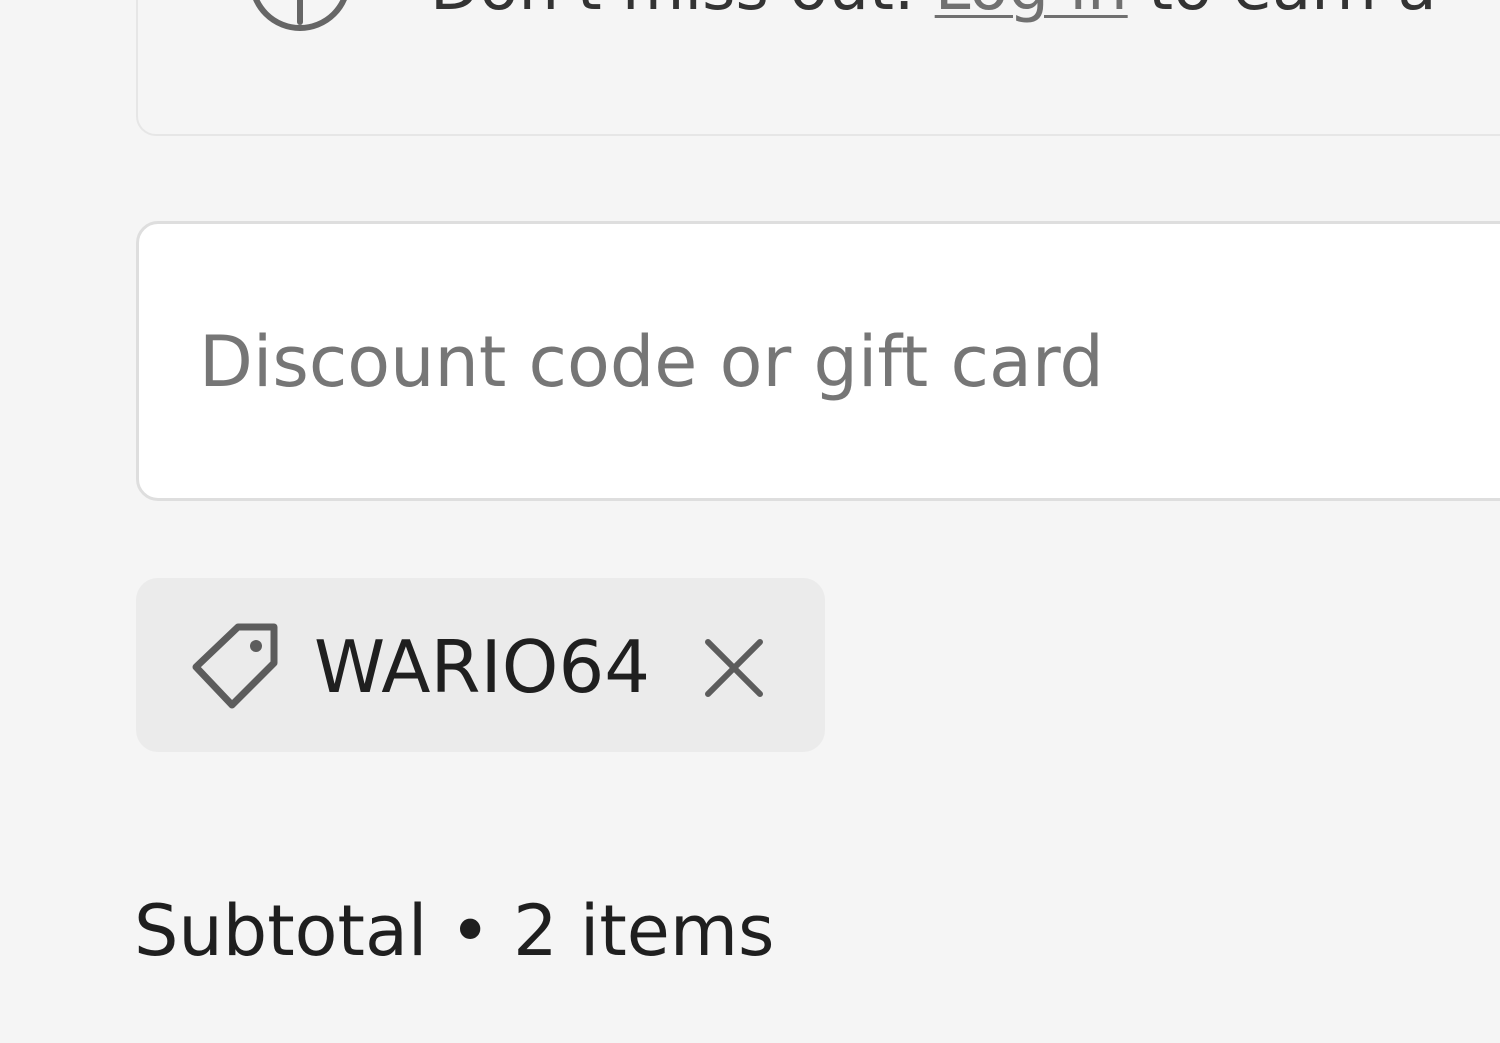  Describe the element at coordinates (235, 666) in the screenshot. I see `tag-icon` at that location.